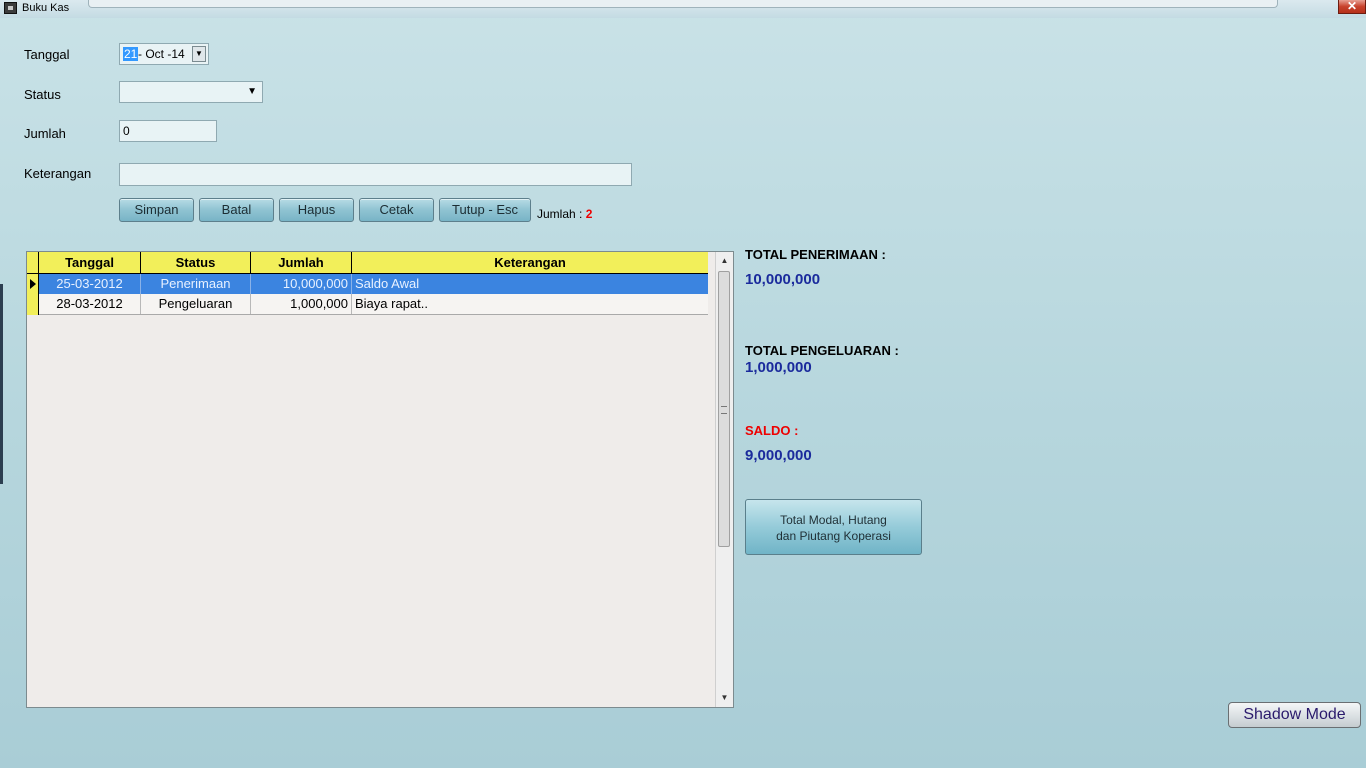 This screenshot has height=768, width=1366. What do you see at coordinates (131, 54) in the screenshot?
I see `tanggal-day: 21` at bounding box center [131, 54].